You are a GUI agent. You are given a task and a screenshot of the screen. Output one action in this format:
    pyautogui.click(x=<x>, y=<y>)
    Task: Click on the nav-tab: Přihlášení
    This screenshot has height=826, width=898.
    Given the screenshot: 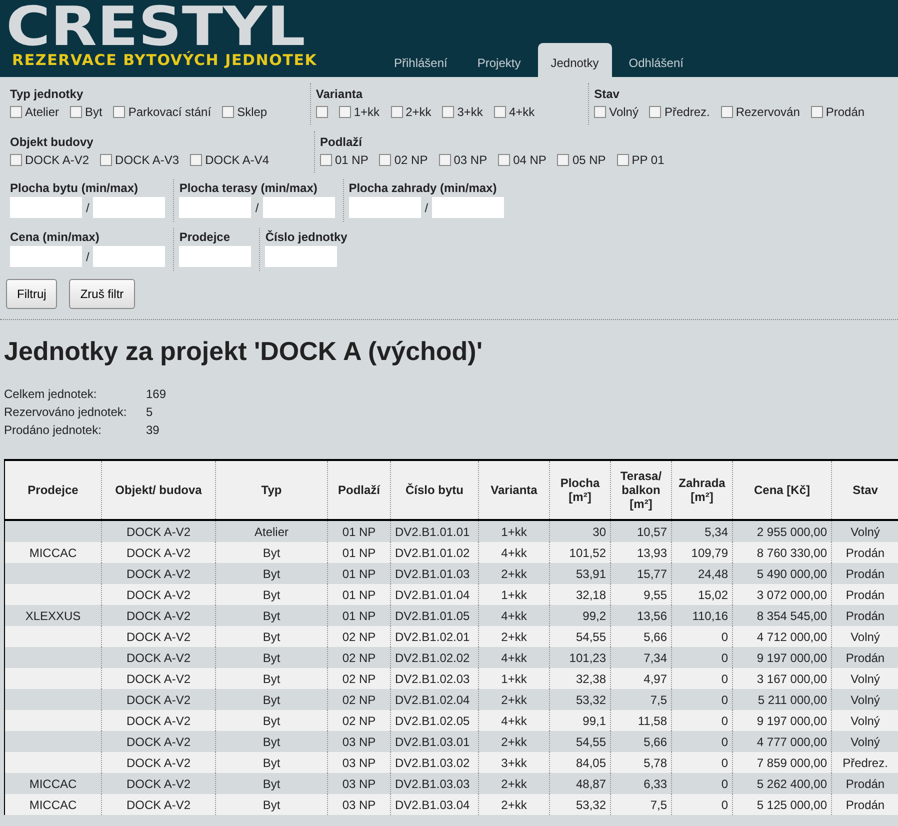 What is the action you would take?
    pyautogui.click(x=420, y=60)
    